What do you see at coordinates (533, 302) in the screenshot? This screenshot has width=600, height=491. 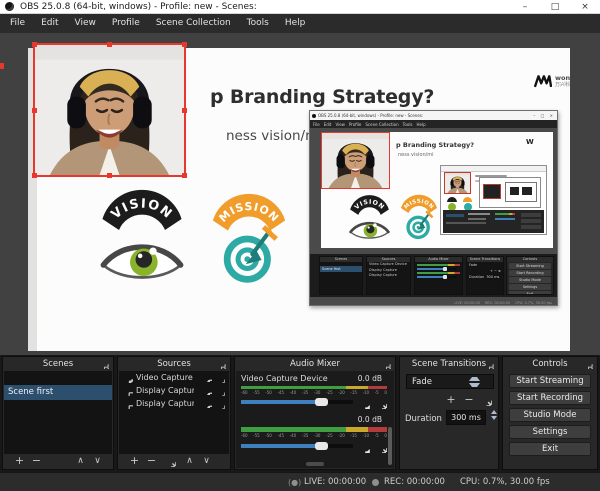 I see `nested-cpu-status: CPU: 0.7%, 30.00 fps` at bounding box center [533, 302].